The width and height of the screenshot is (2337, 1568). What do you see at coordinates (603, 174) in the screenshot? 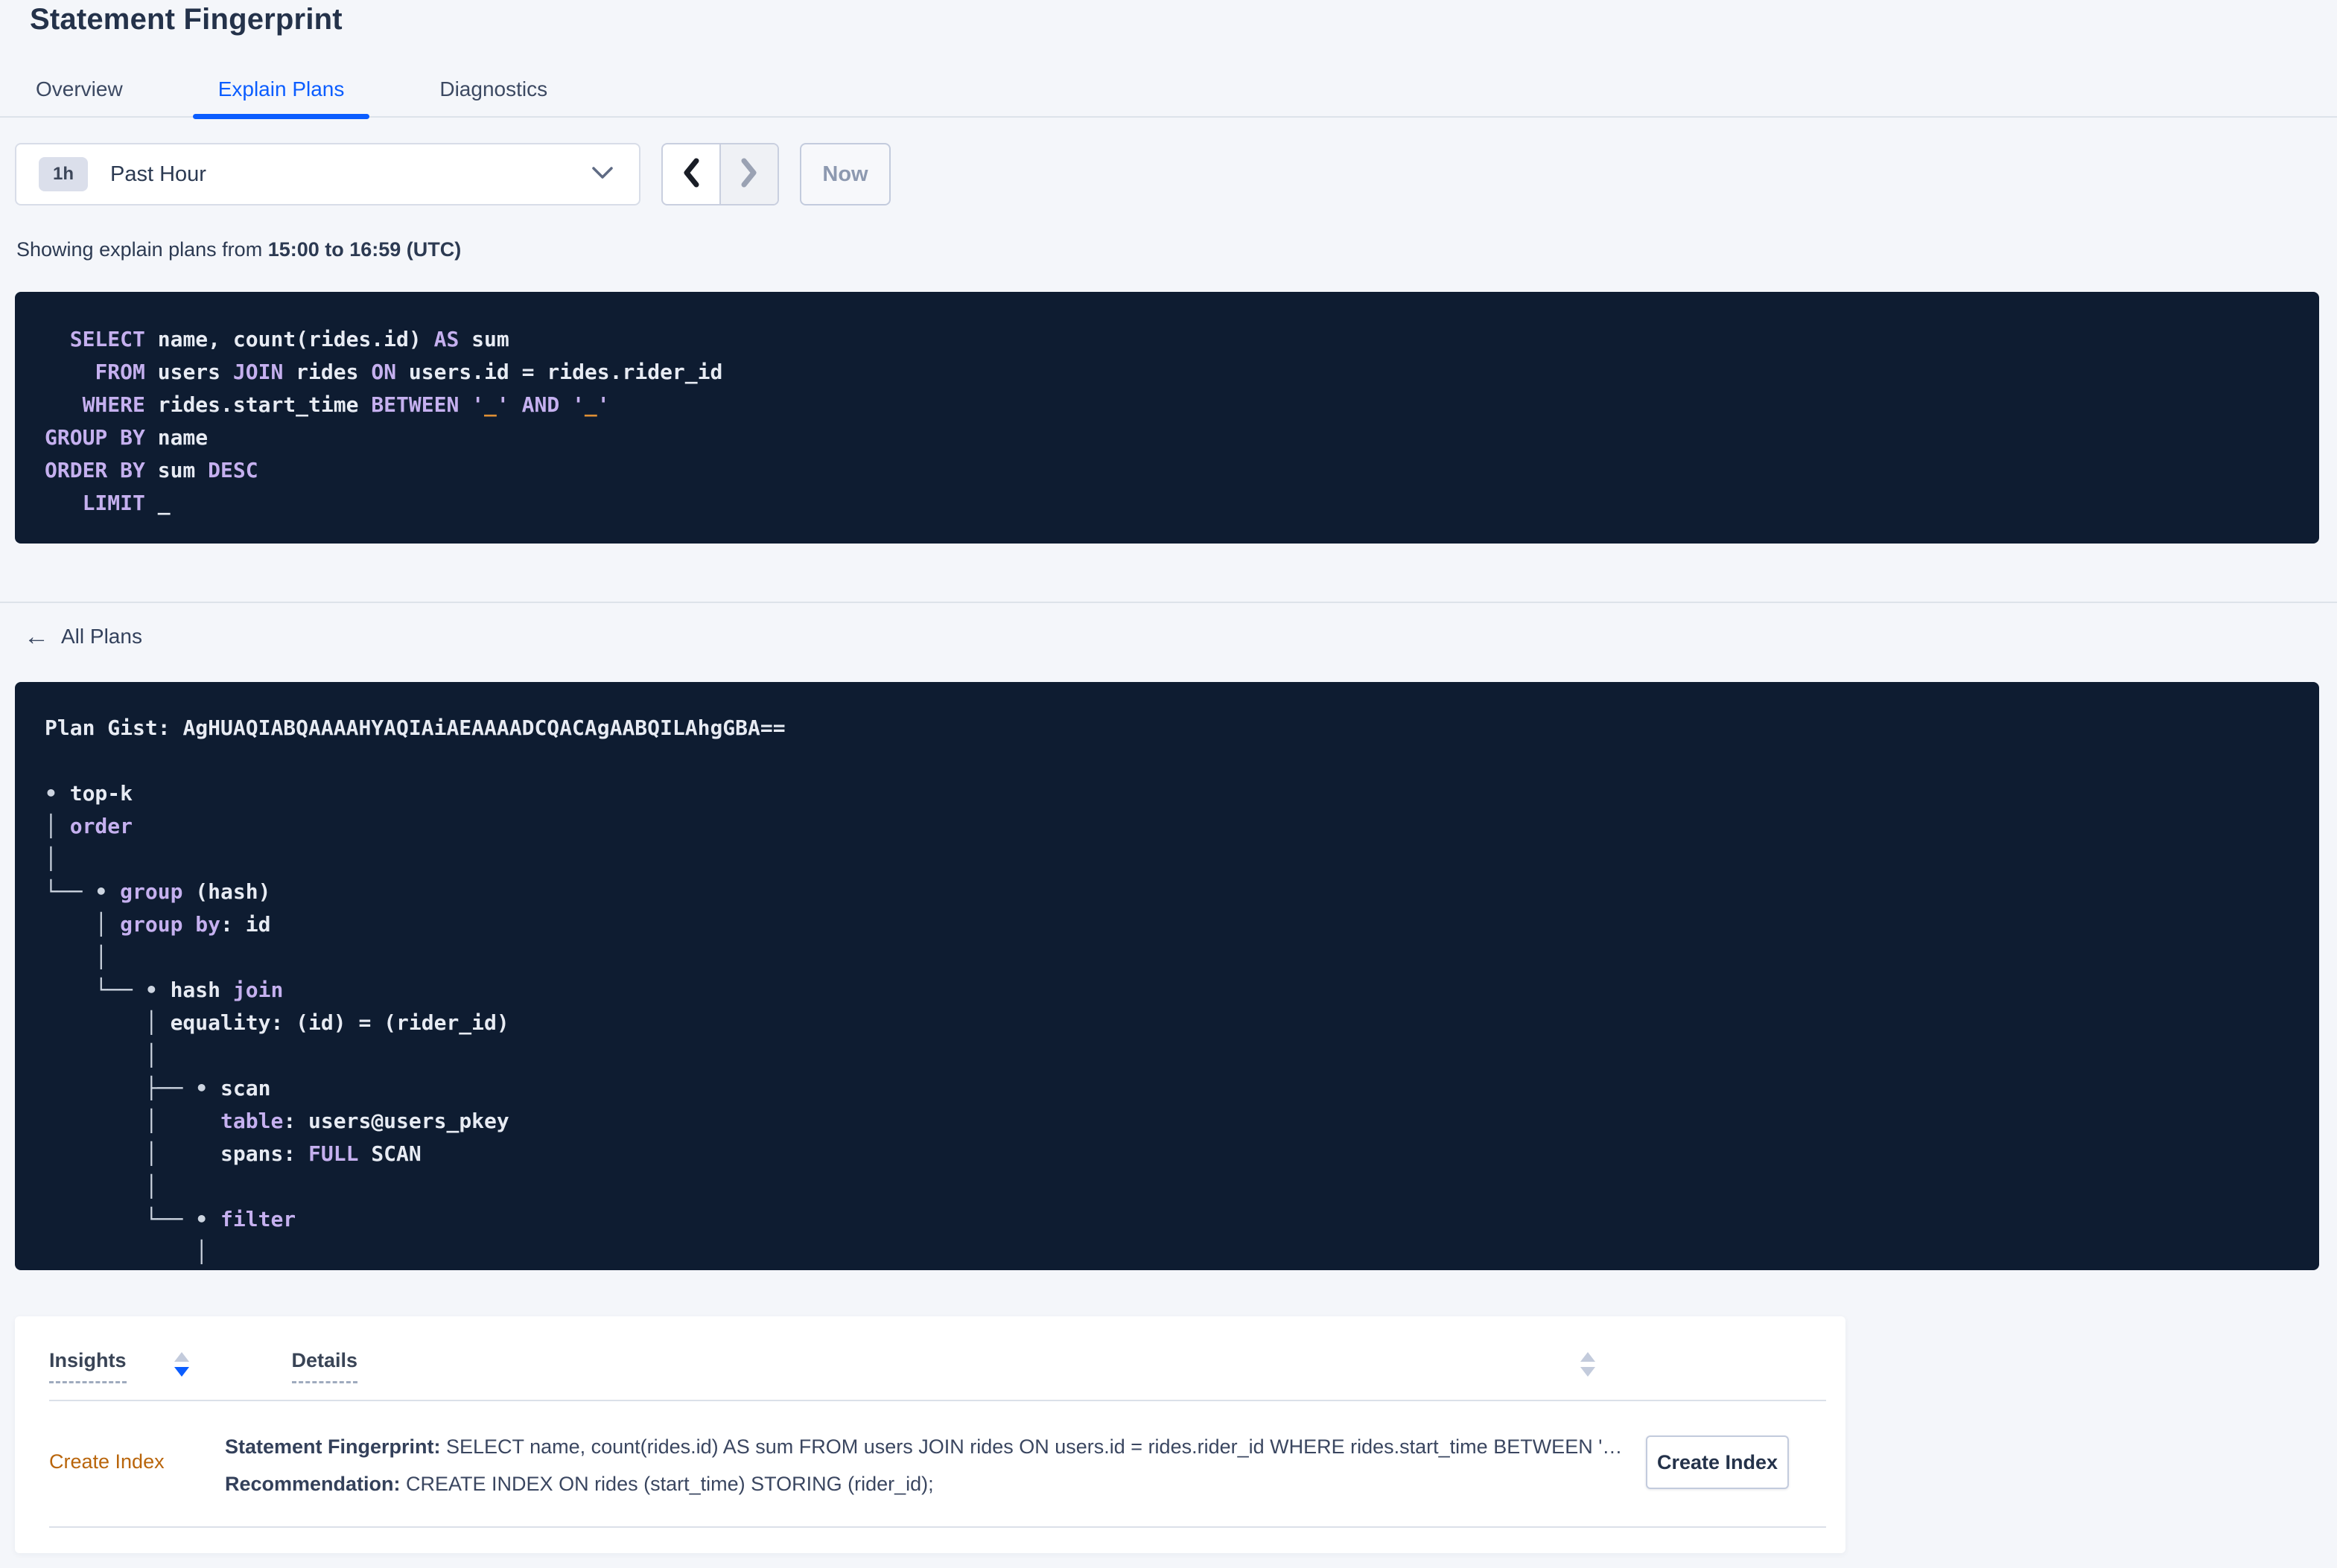
I see `chevron-down-icon` at bounding box center [603, 174].